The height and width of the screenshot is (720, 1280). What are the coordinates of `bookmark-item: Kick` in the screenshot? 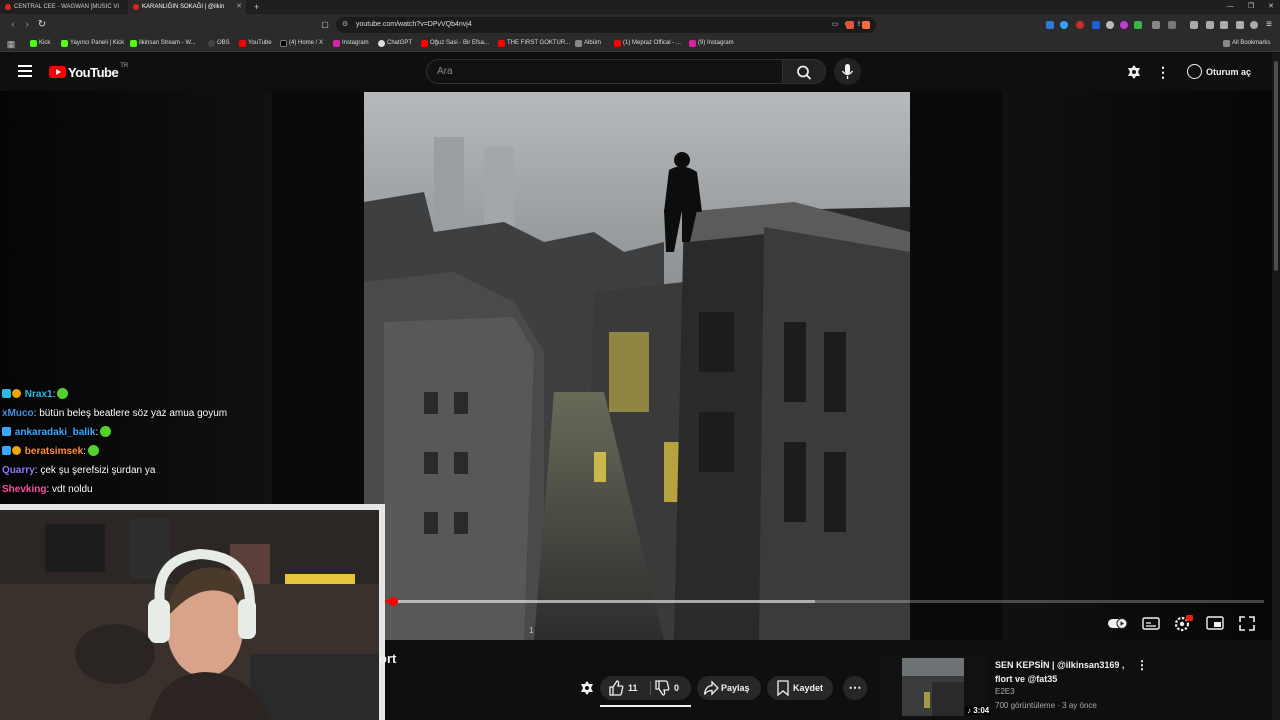 It's located at (40, 43).